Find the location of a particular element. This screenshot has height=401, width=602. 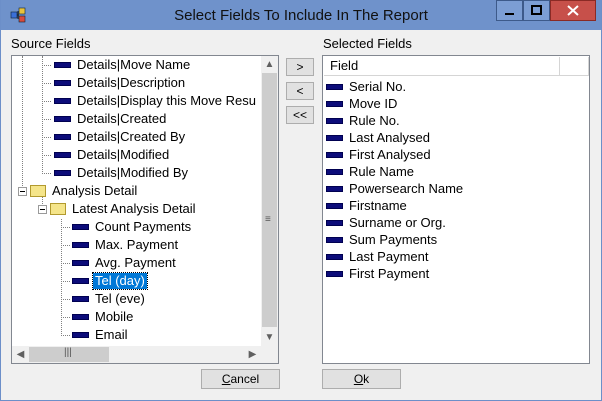

column-header-blank is located at coordinates (574, 66).